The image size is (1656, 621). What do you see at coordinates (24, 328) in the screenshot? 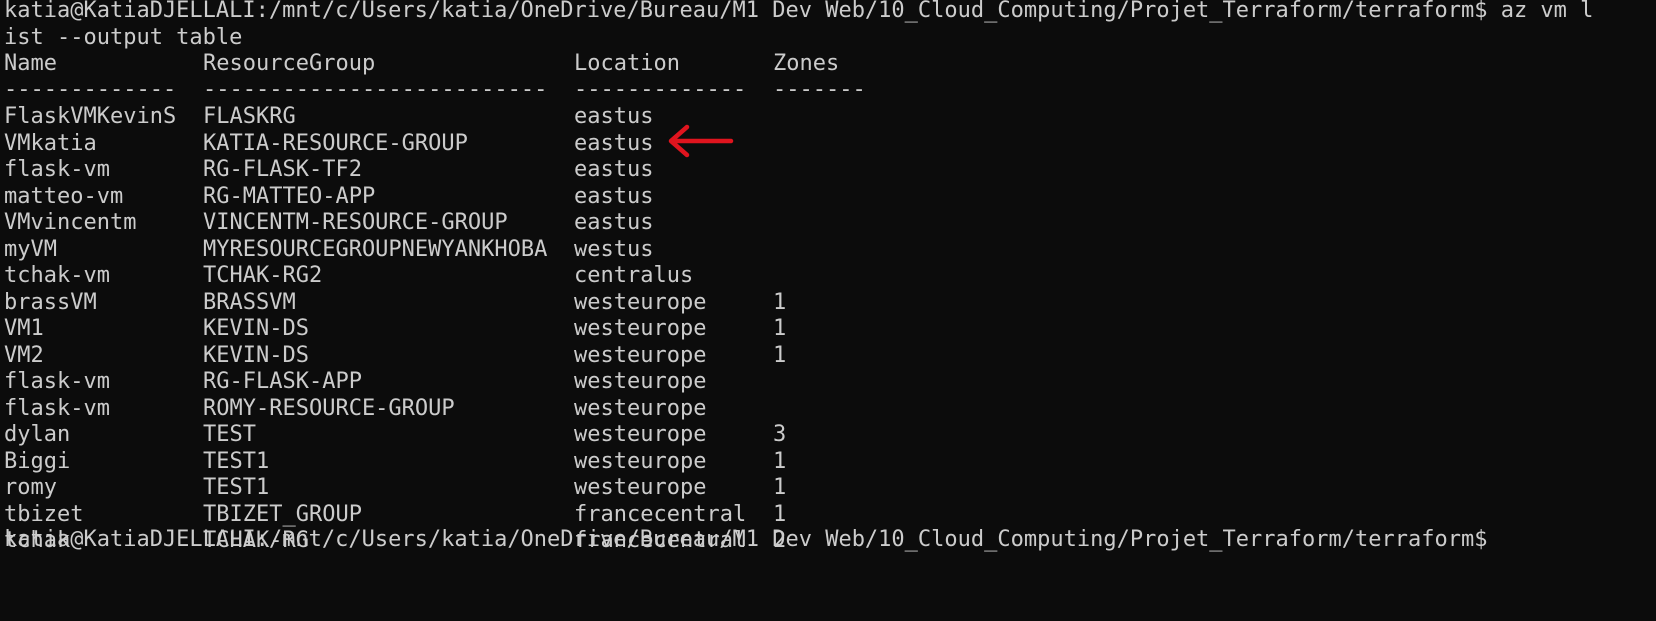
I see `cell-name: VM1` at bounding box center [24, 328].